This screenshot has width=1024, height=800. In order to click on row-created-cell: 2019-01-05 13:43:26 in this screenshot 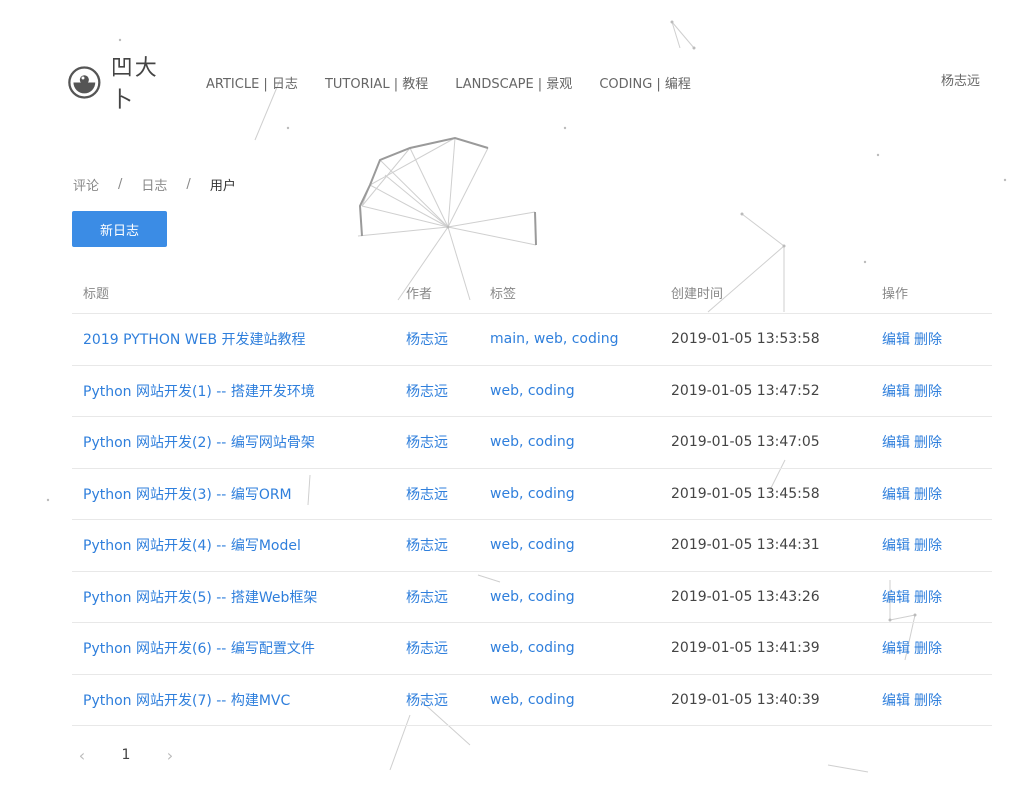, I will do `click(776, 597)`.